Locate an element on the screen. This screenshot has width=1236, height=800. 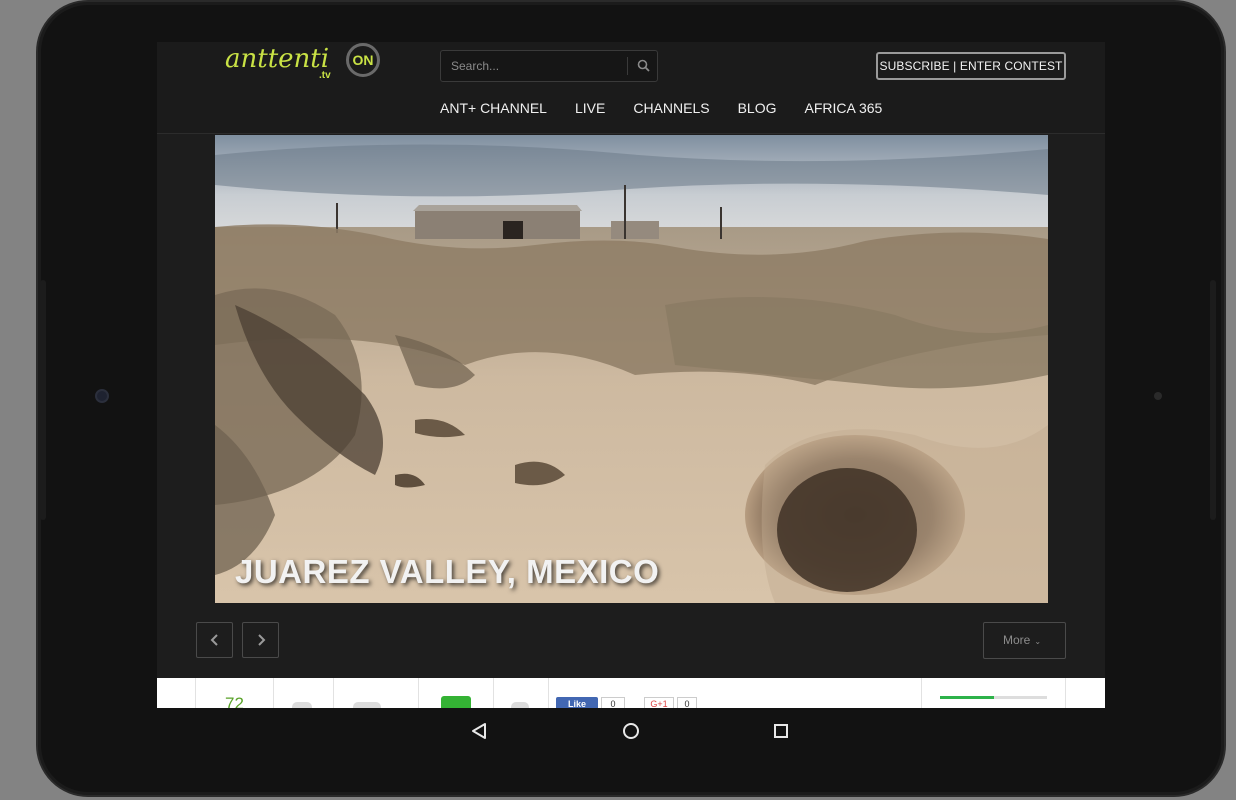
camera-icon is located at coordinates (102, 396).